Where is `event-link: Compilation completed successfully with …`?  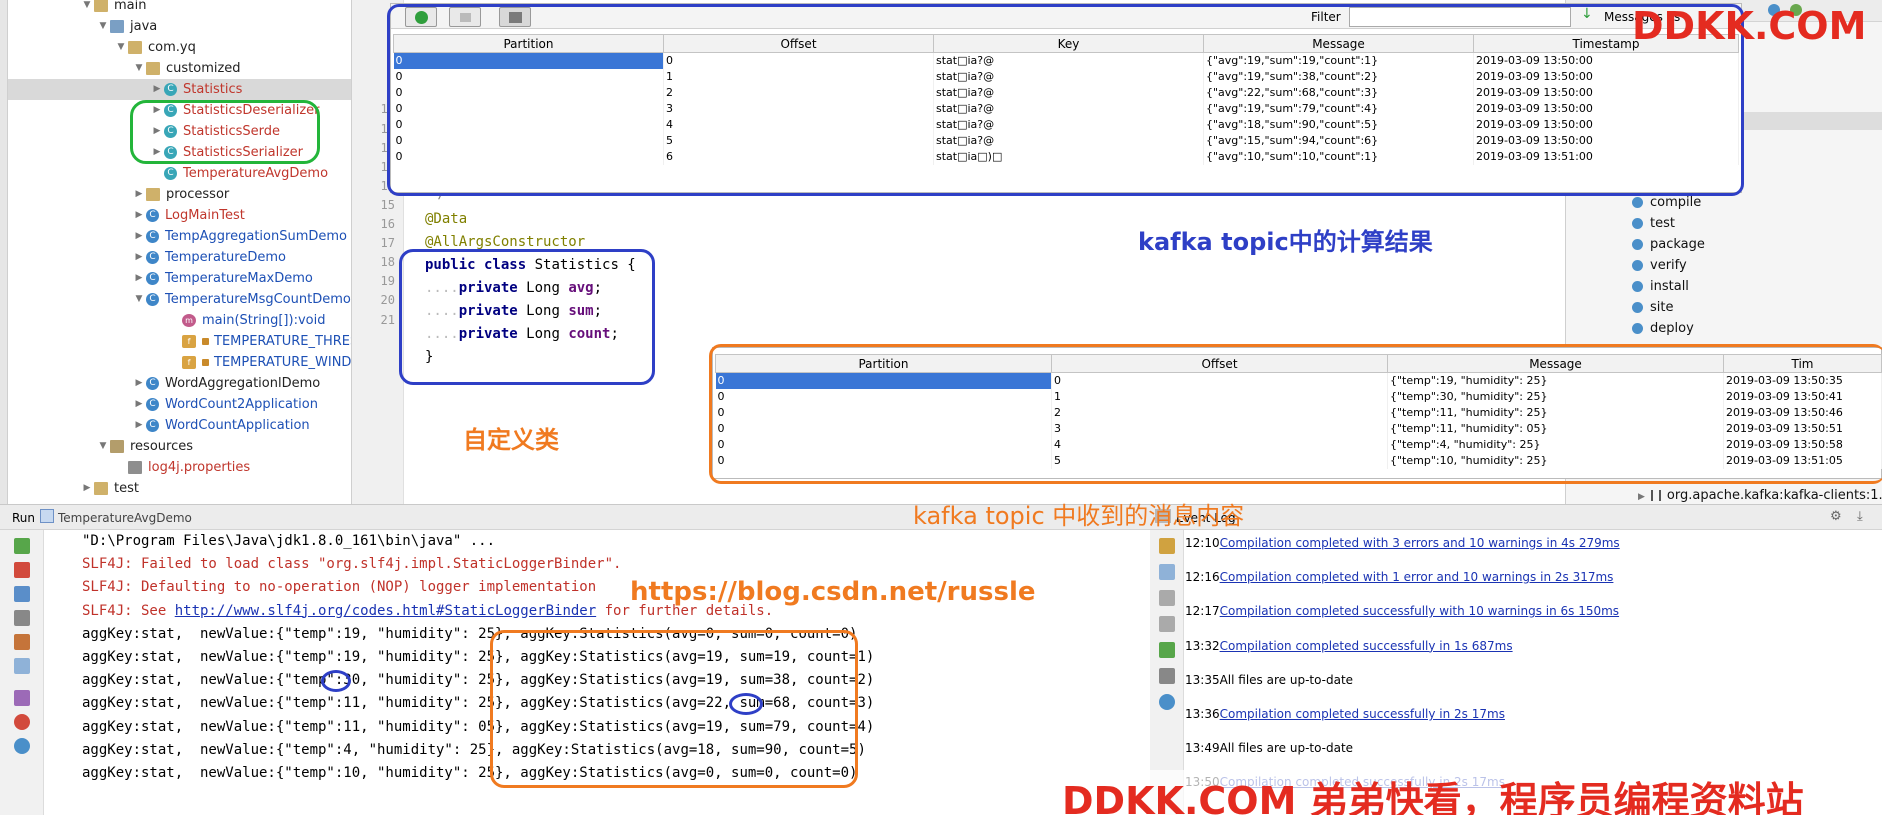 event-link: Compilation completed successfully with … is located at coordinates (1419, 611).